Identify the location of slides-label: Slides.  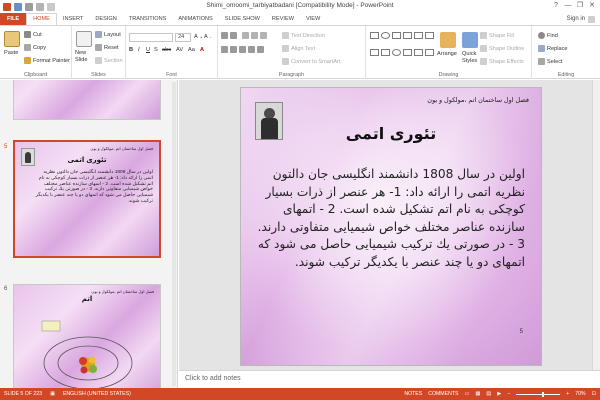
(98, 75).